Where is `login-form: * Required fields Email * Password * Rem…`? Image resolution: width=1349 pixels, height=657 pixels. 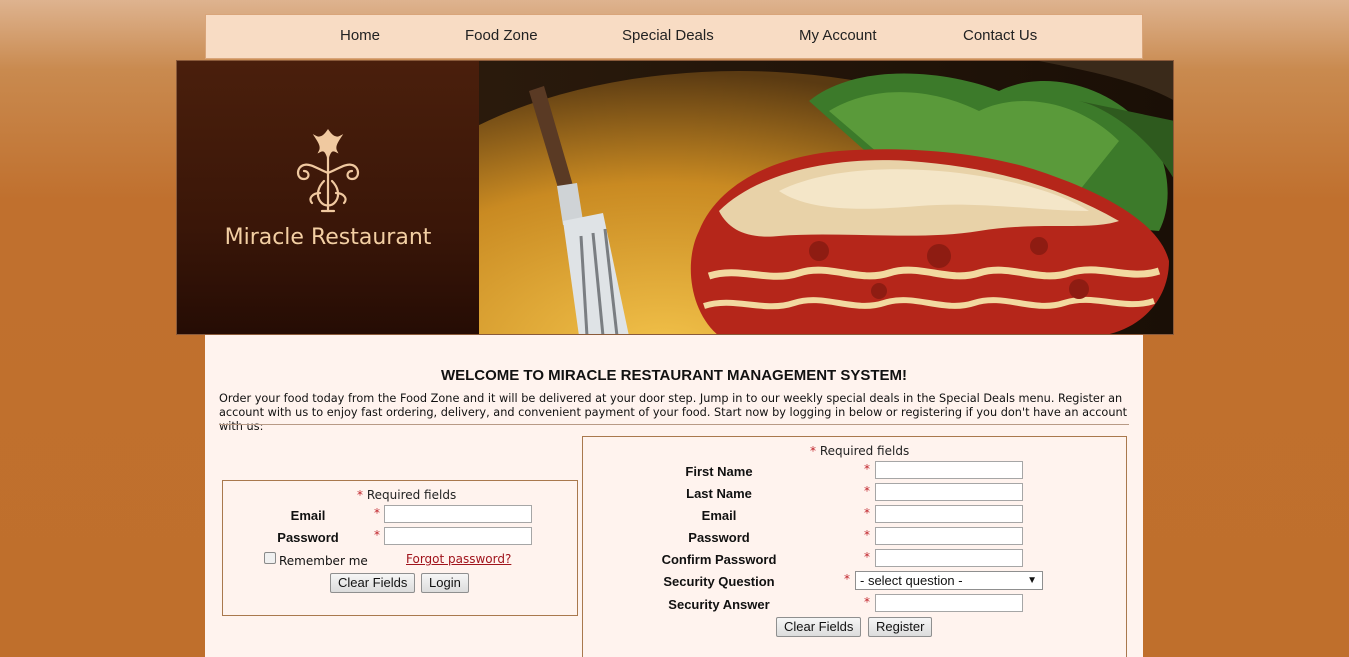 login-form: * Required fields Email * Password * Rem… is located at coordinates (400, 548).